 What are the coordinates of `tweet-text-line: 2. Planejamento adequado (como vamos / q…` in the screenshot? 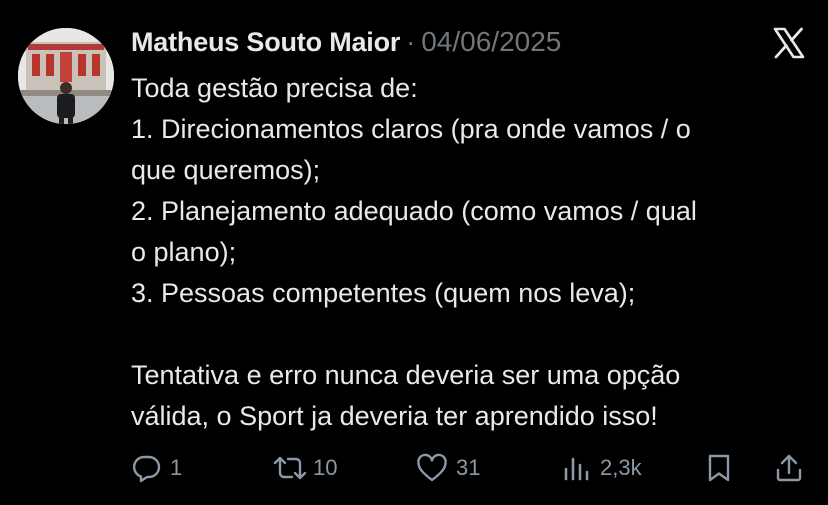 It's located at (414, 211).